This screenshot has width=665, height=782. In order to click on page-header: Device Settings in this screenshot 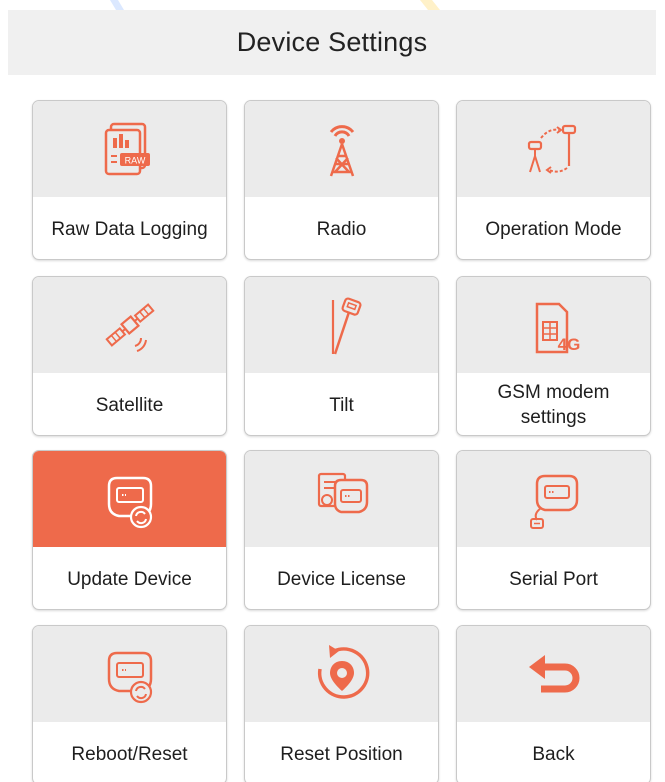, I will do `click(332, 42)`.